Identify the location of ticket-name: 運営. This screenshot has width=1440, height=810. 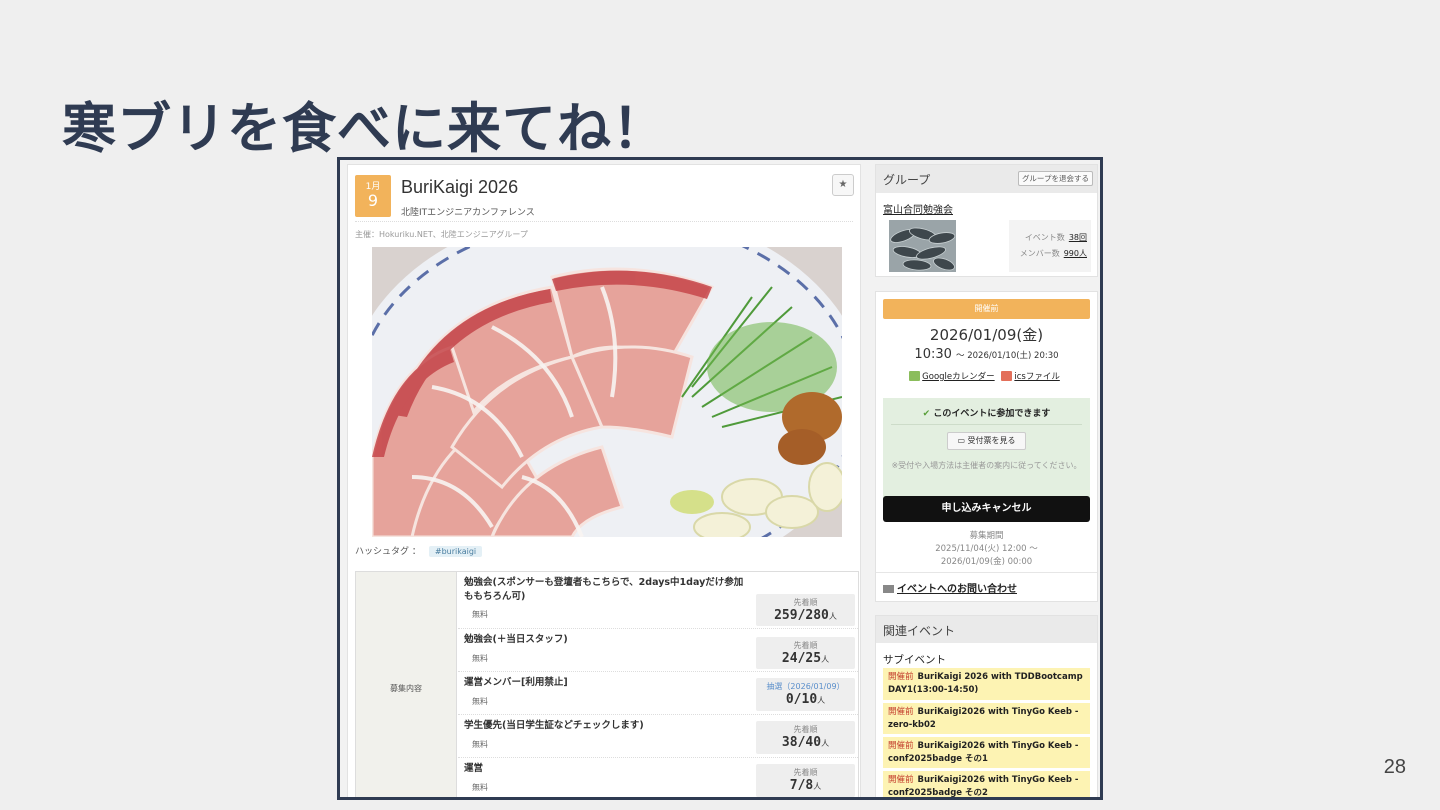
(474, 768).